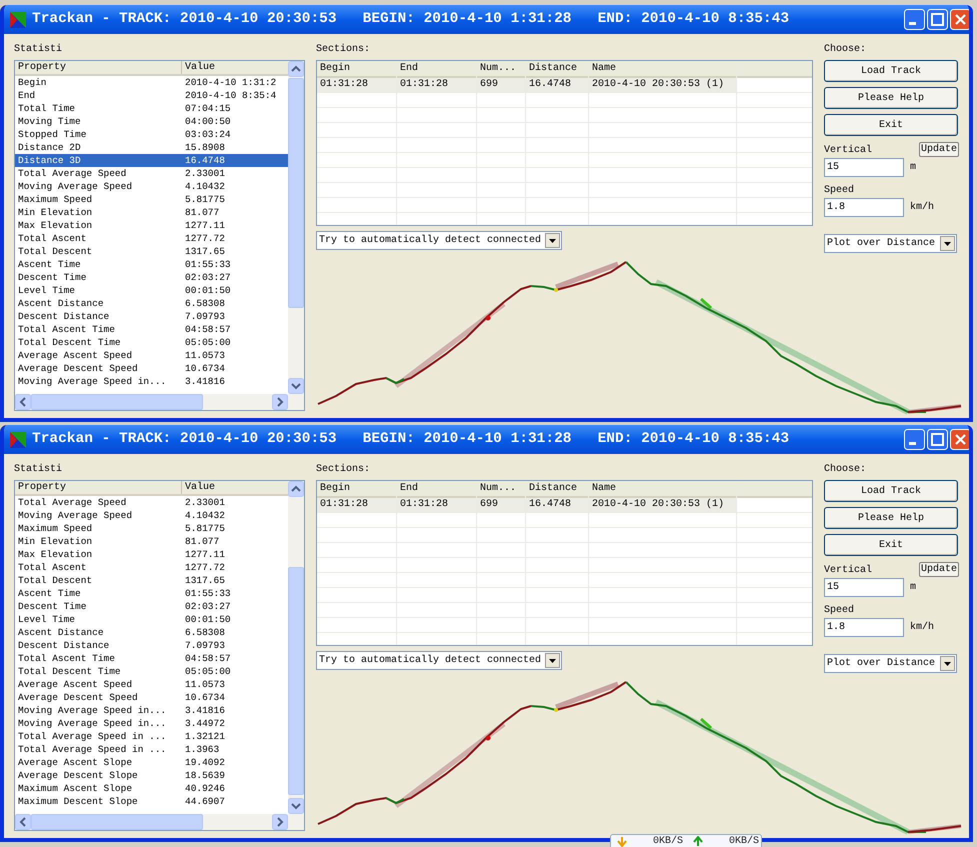 The height and width of the screenshot is (847, 977). Describe the element at coordinates (151, 368) in the screenshot. I see `list-row: Average Descent Speed 10.6734` at that location.